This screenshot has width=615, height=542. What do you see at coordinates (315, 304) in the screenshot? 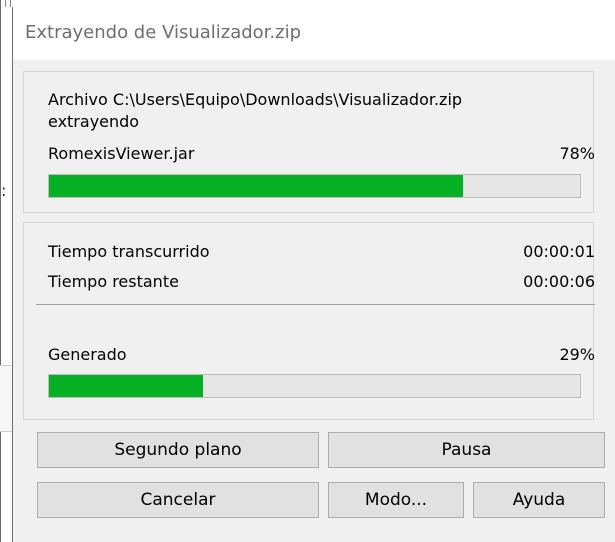
I see `timing-separator` at bounding box center [315, 304].